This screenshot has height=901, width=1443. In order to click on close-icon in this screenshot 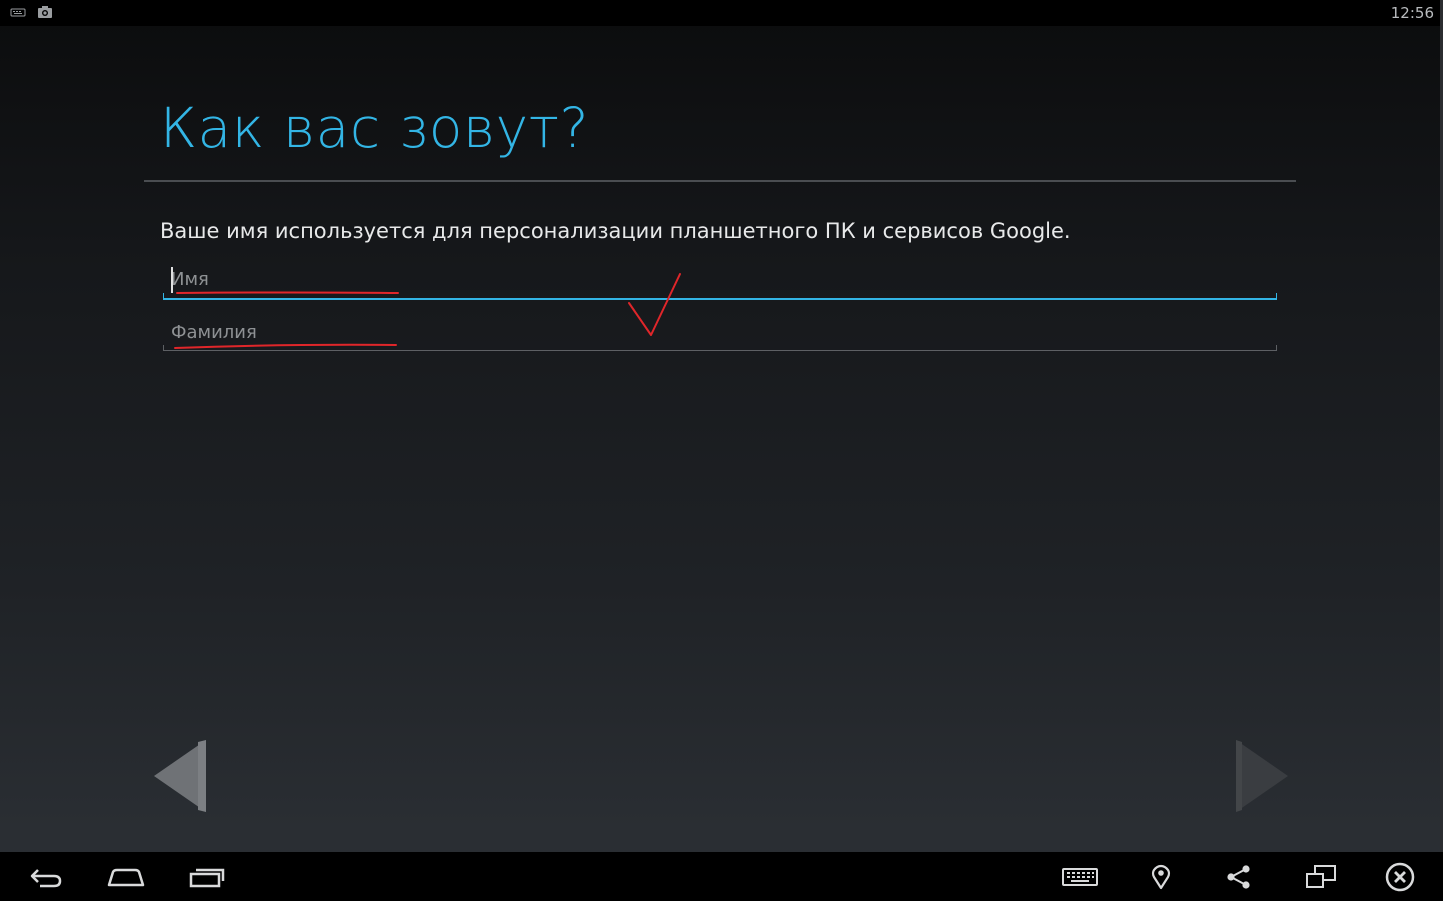, I will do `click(1400, 876)`.